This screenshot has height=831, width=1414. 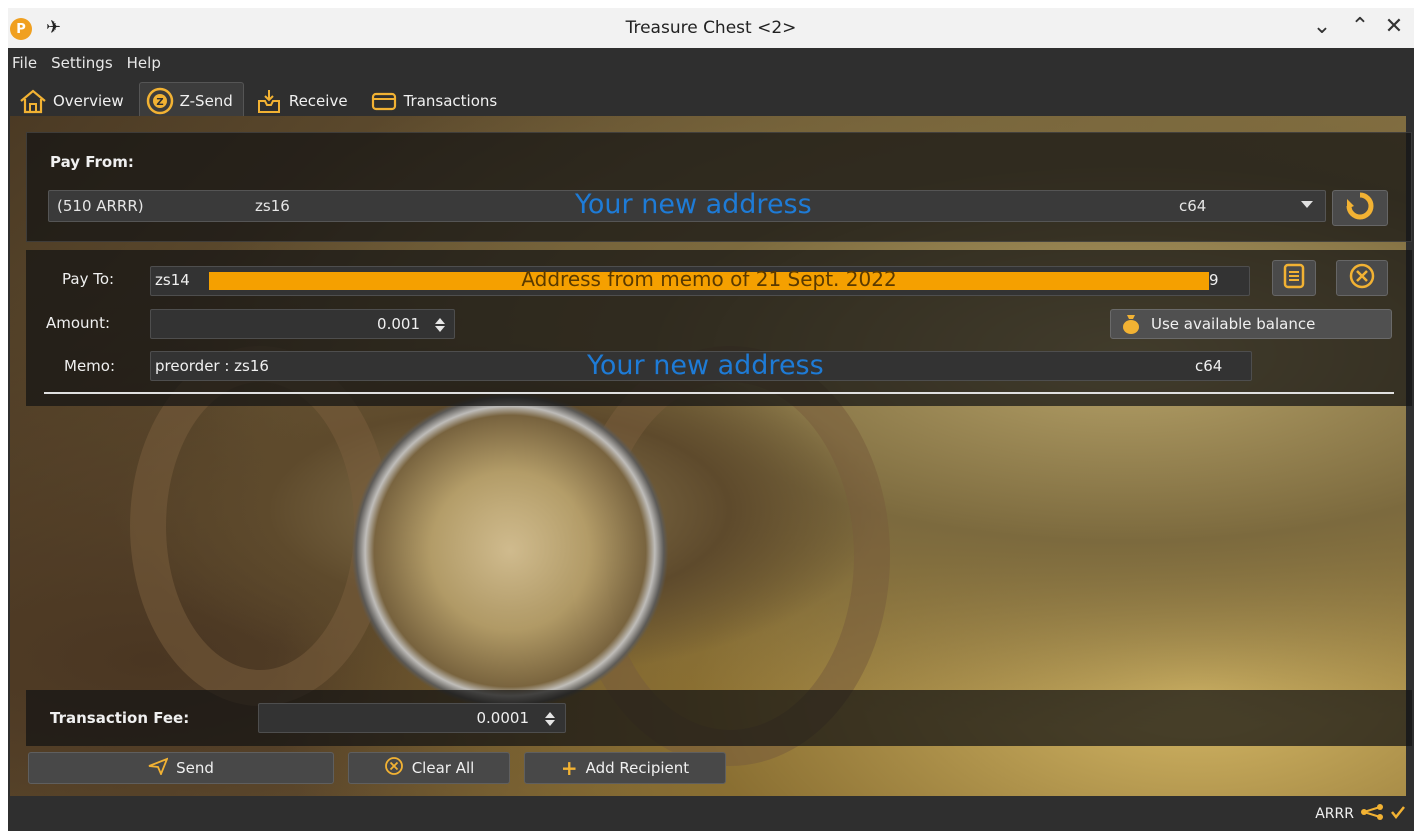 I want to click on amount-label: Amount:, so click(x=78, y=323).